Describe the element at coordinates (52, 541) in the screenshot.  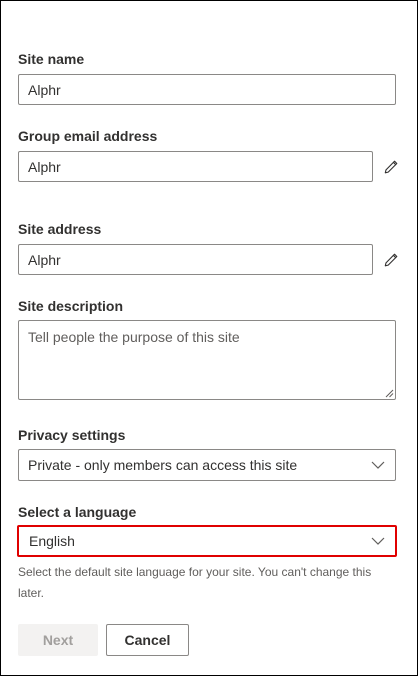
I see `language-selected-value: English` at that location.